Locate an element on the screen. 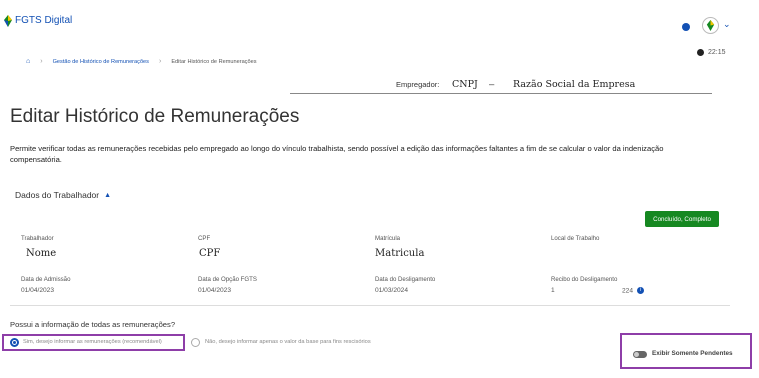 The height and width of the screenshot is (378, 759). section-dados-trabalhador: Dados do Trabalhador ▲ is located at coordinates (63, 195).